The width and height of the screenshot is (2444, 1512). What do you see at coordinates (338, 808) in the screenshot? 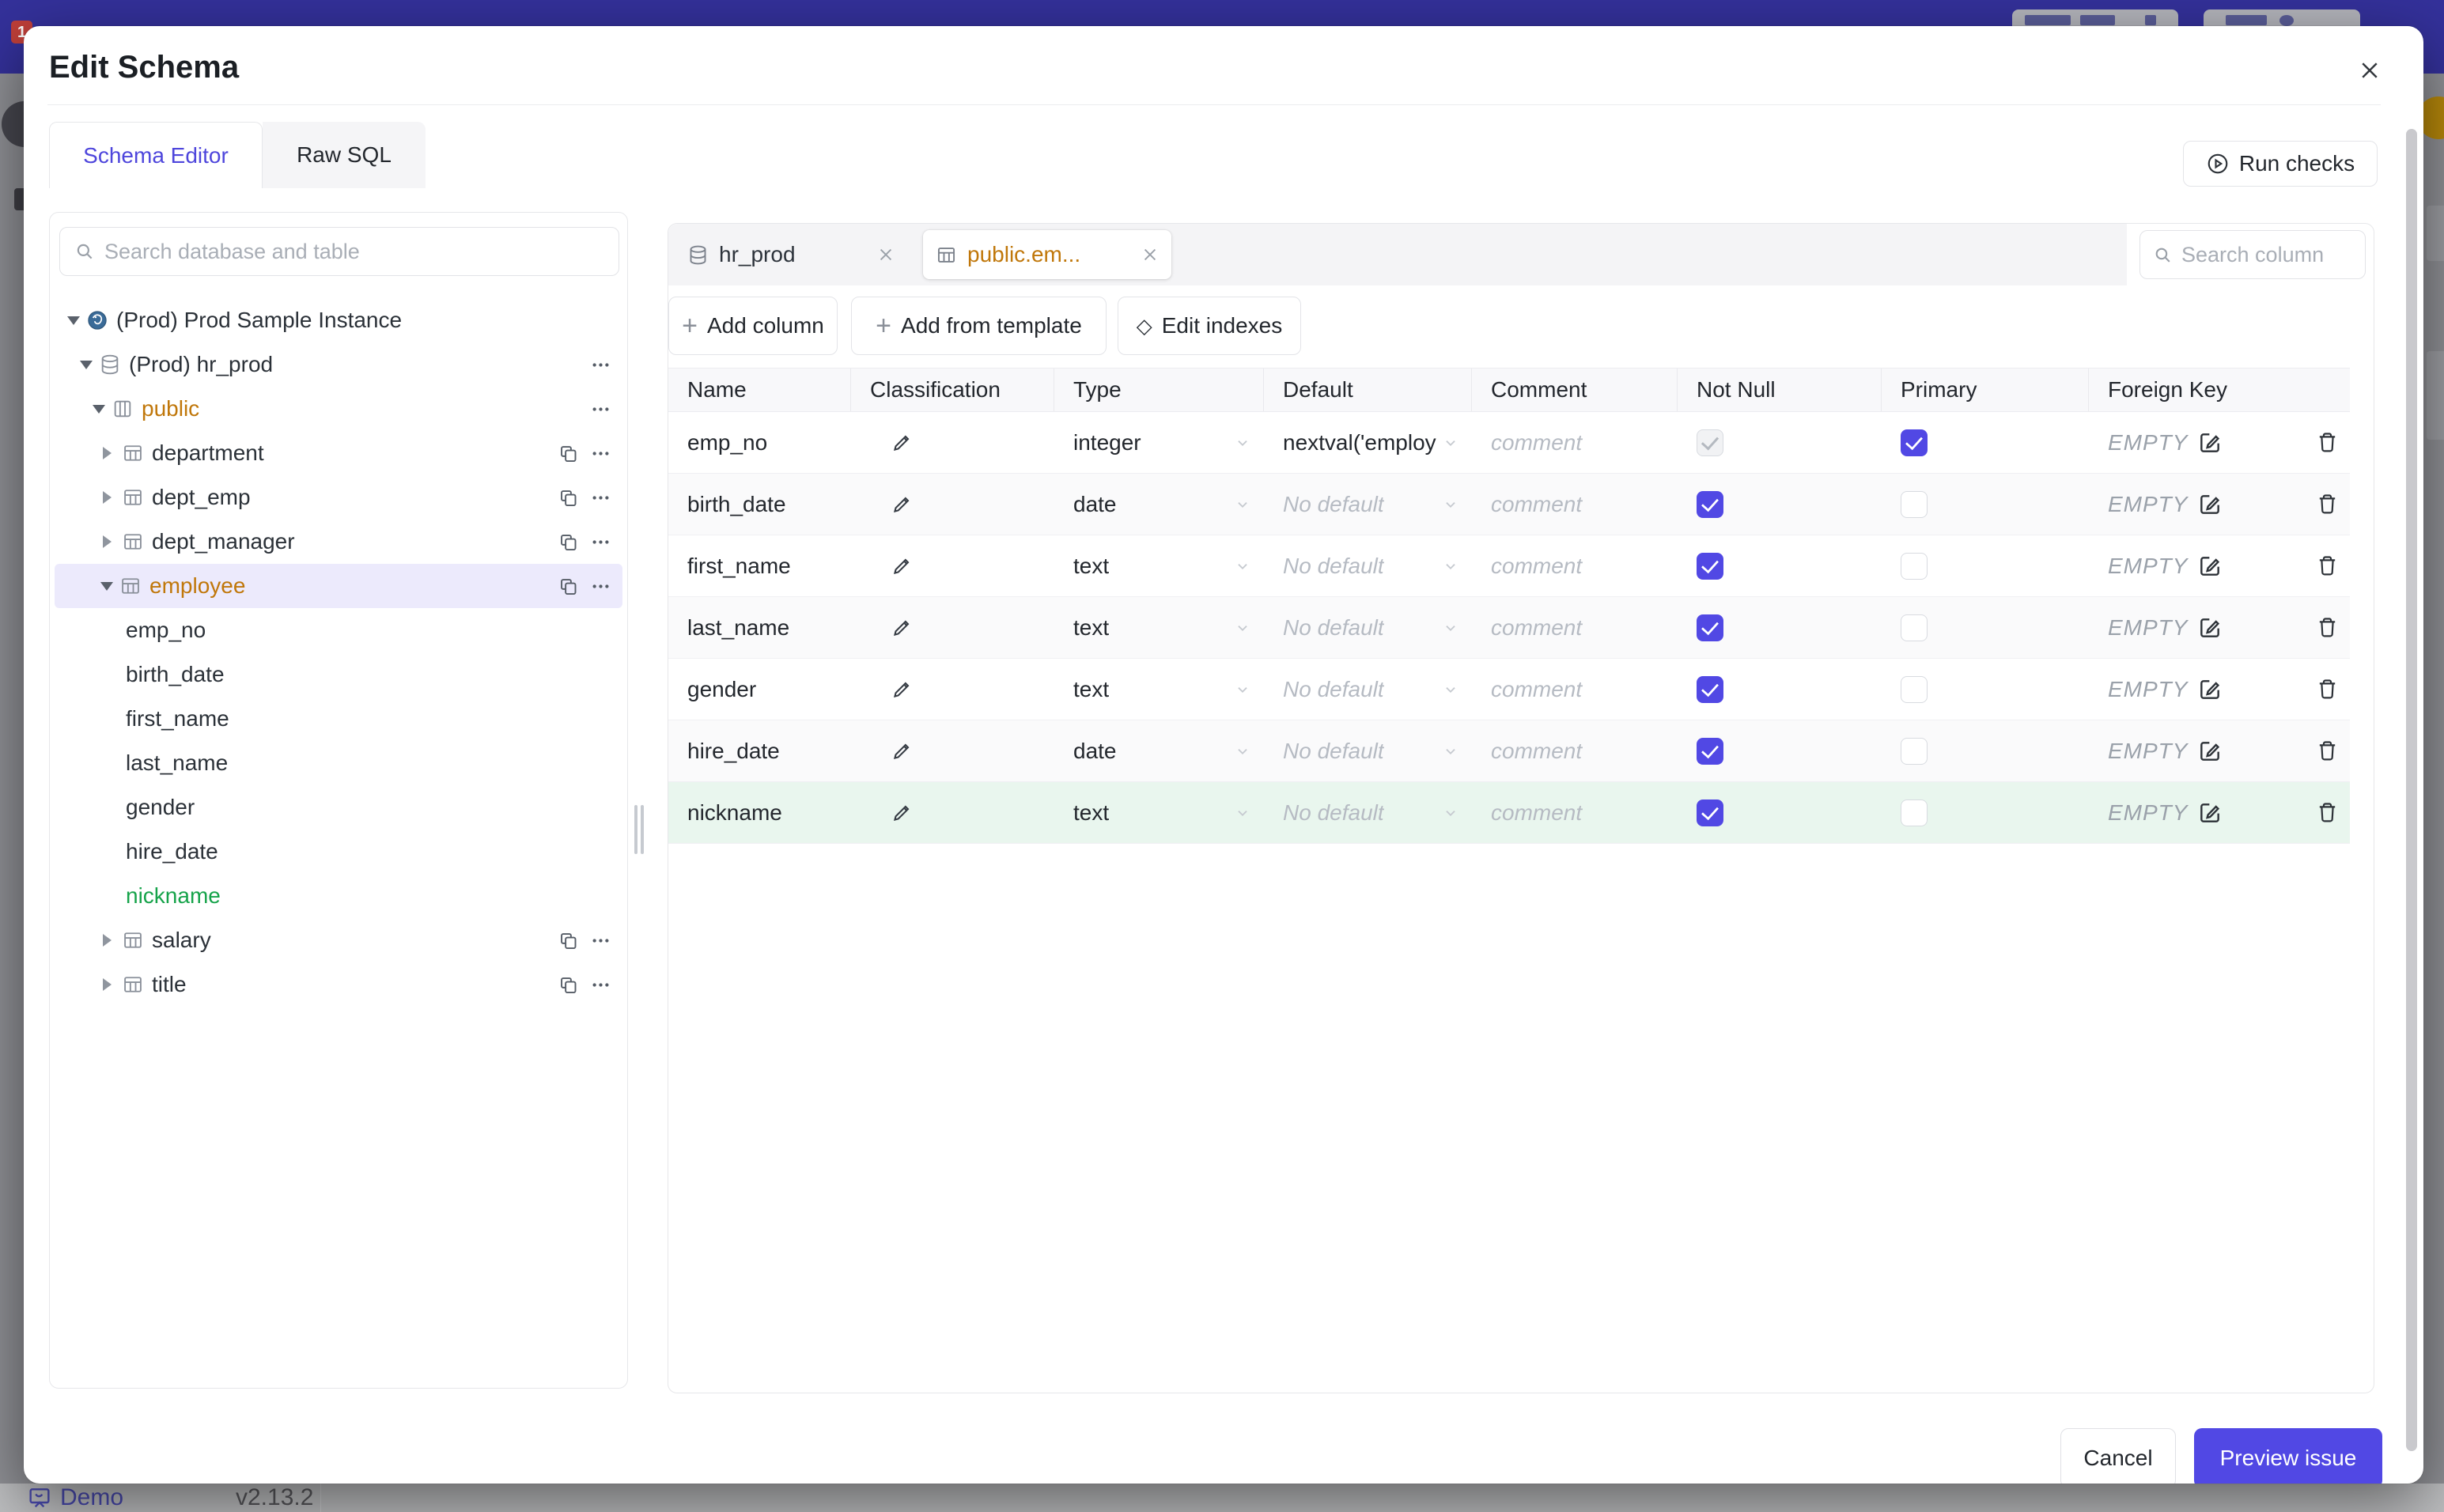
I see `tree-row: gender` at bounding box center [338, 808].